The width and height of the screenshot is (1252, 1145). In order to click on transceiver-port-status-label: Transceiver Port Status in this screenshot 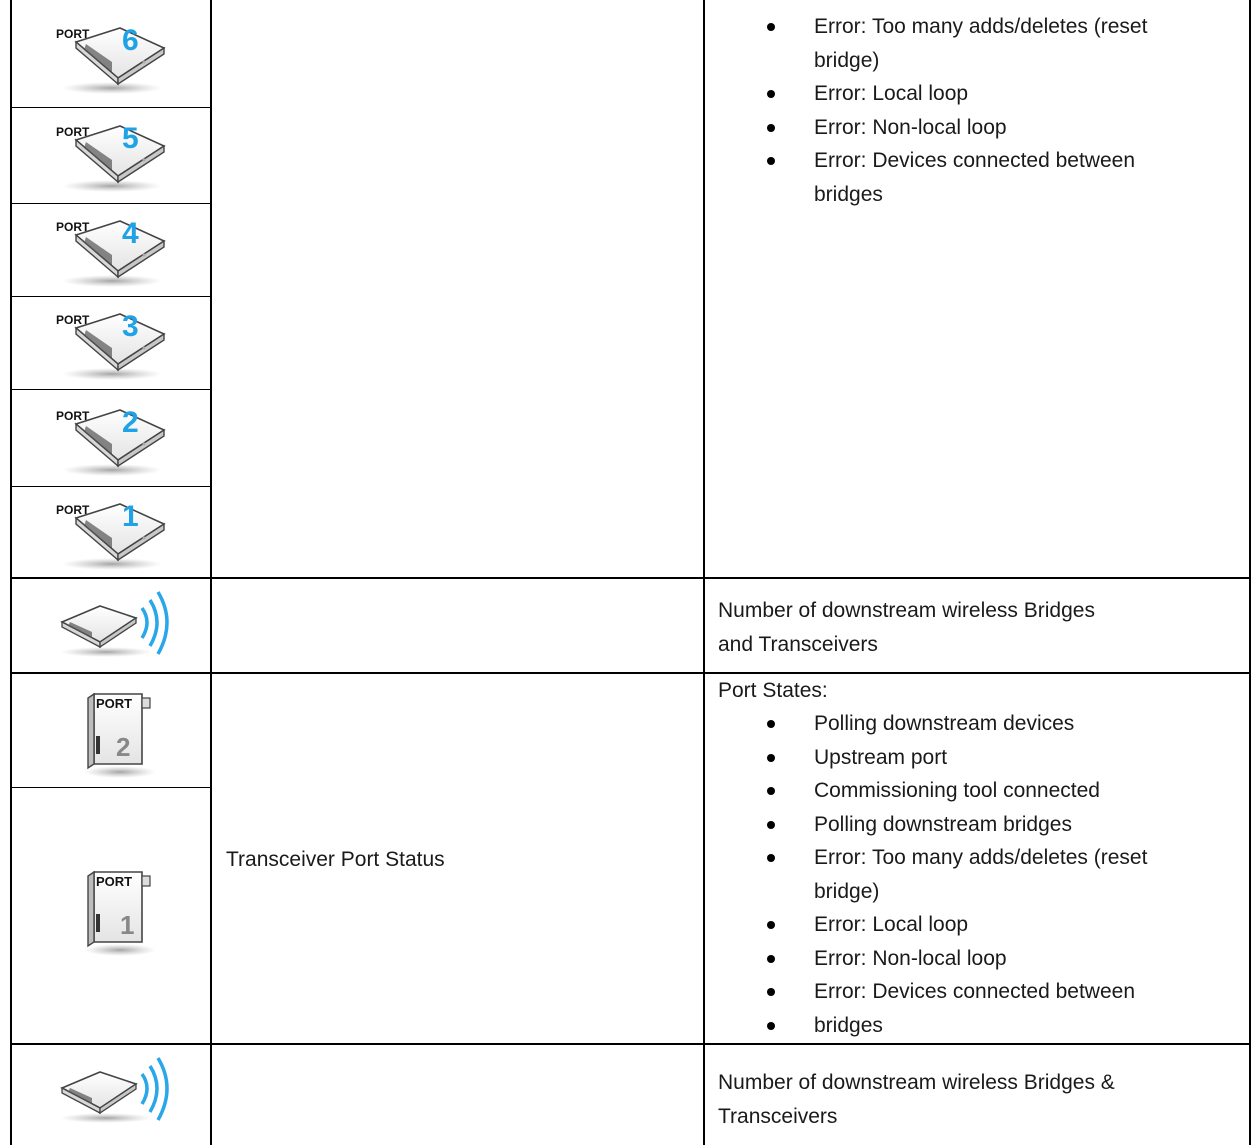, I will do `click(335, 859)`.